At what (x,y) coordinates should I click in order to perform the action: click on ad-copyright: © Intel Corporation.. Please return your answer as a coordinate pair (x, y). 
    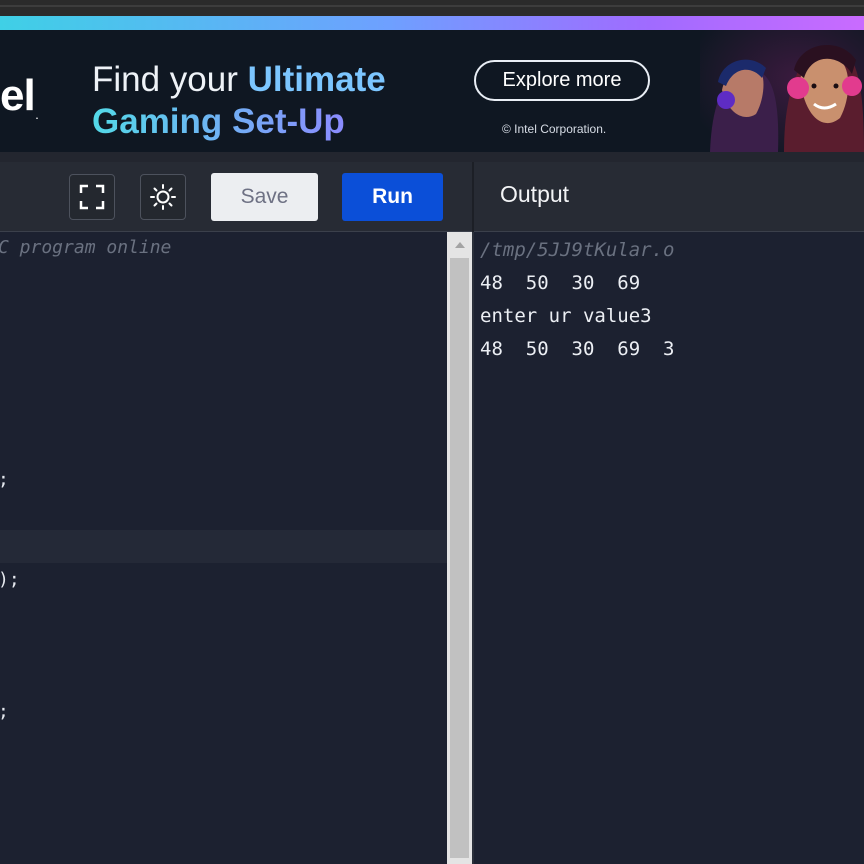
    Looking at the image, I should click on (554, 129).